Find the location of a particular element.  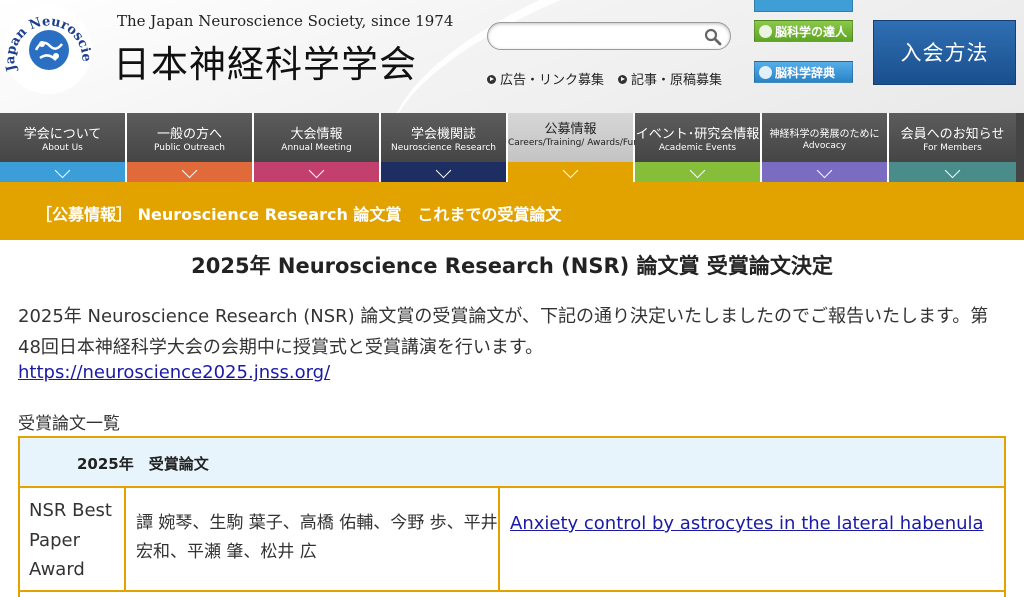

table-header-label: 2025年 受賞論文 is located at coordinates (143, 464).